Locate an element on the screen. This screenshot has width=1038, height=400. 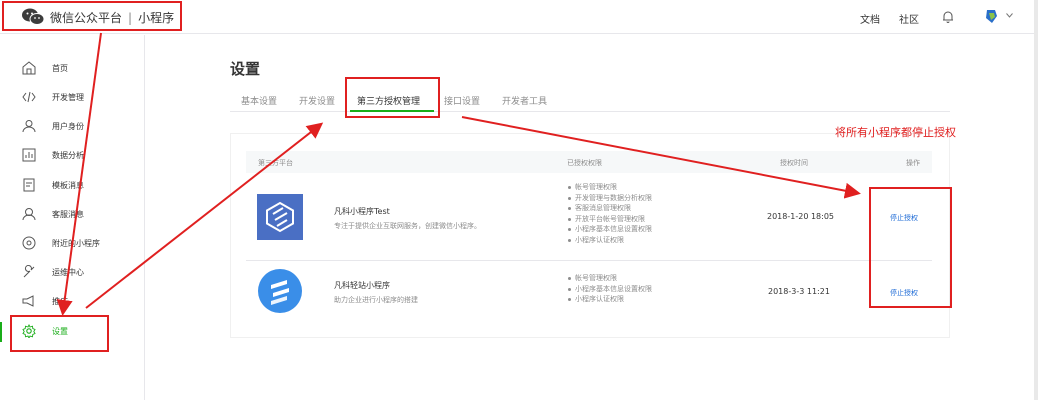
bell-icon is located at coordinates (948, 16).